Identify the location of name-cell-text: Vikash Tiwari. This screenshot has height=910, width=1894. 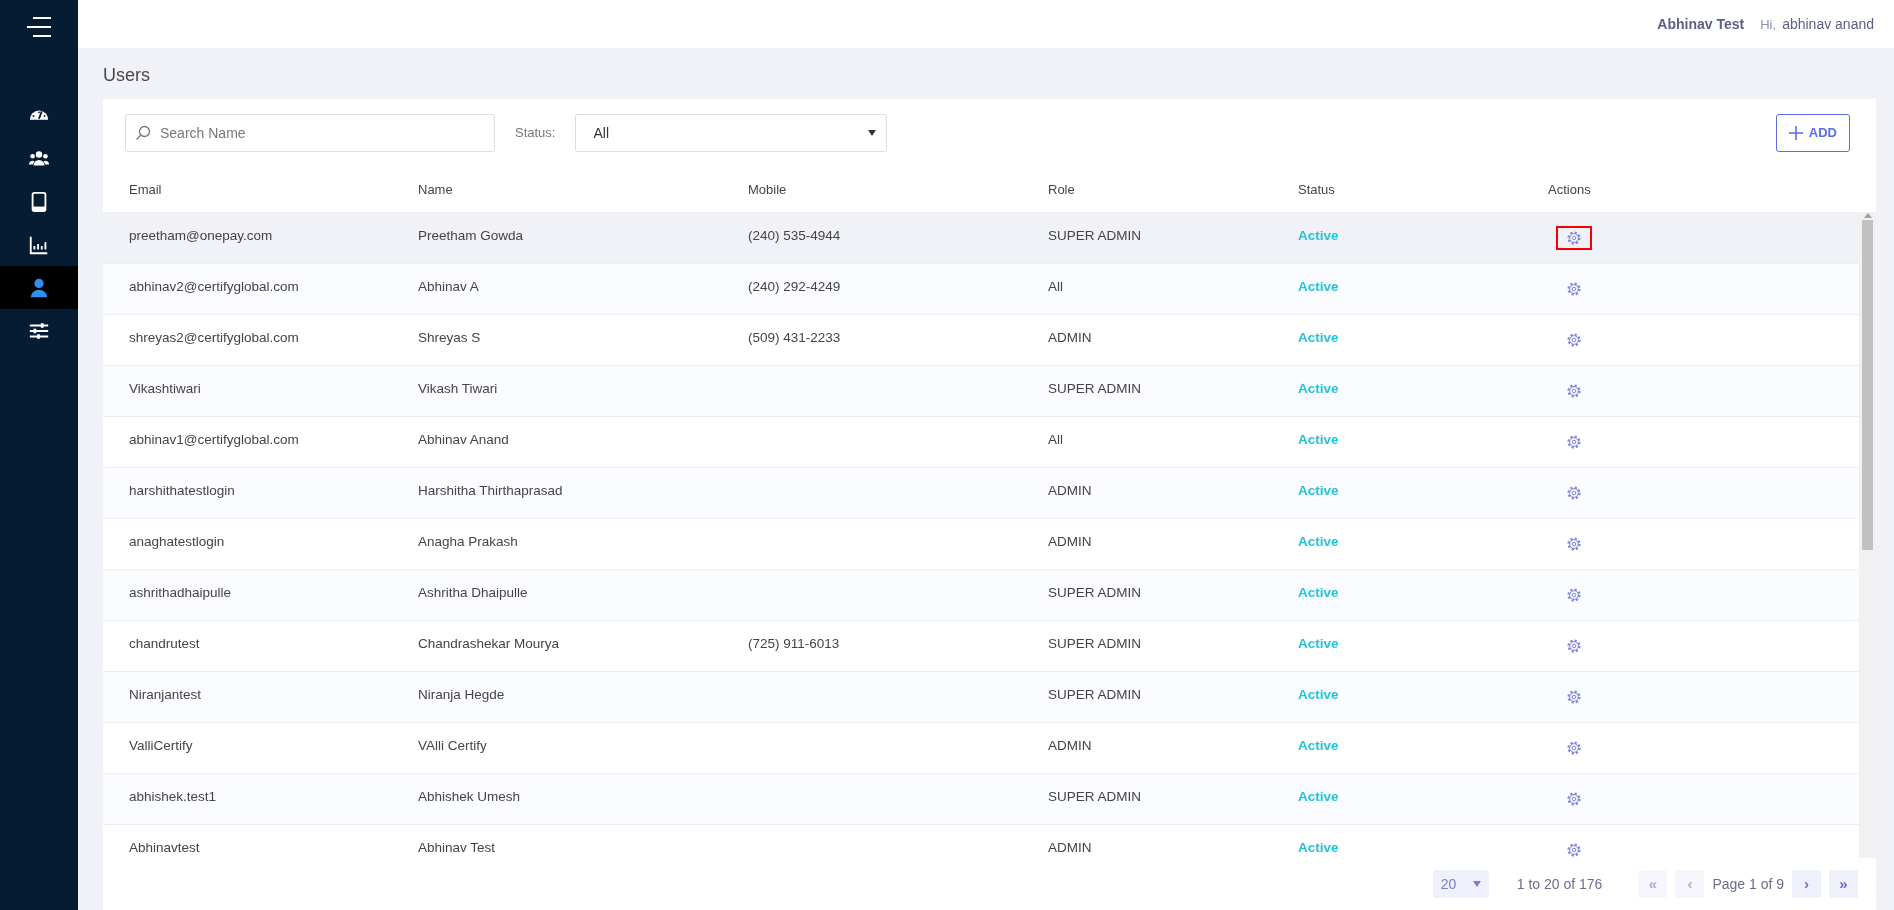
(458, 388).